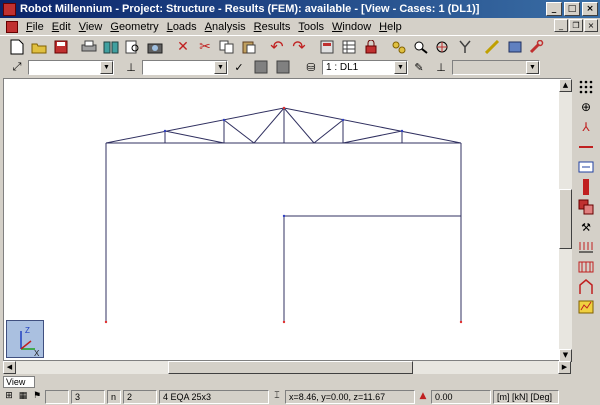  What do you see at coordinates (140, 397) in the screenshot?
I see `status-field-n: 2` at bounding box center [140, 397].